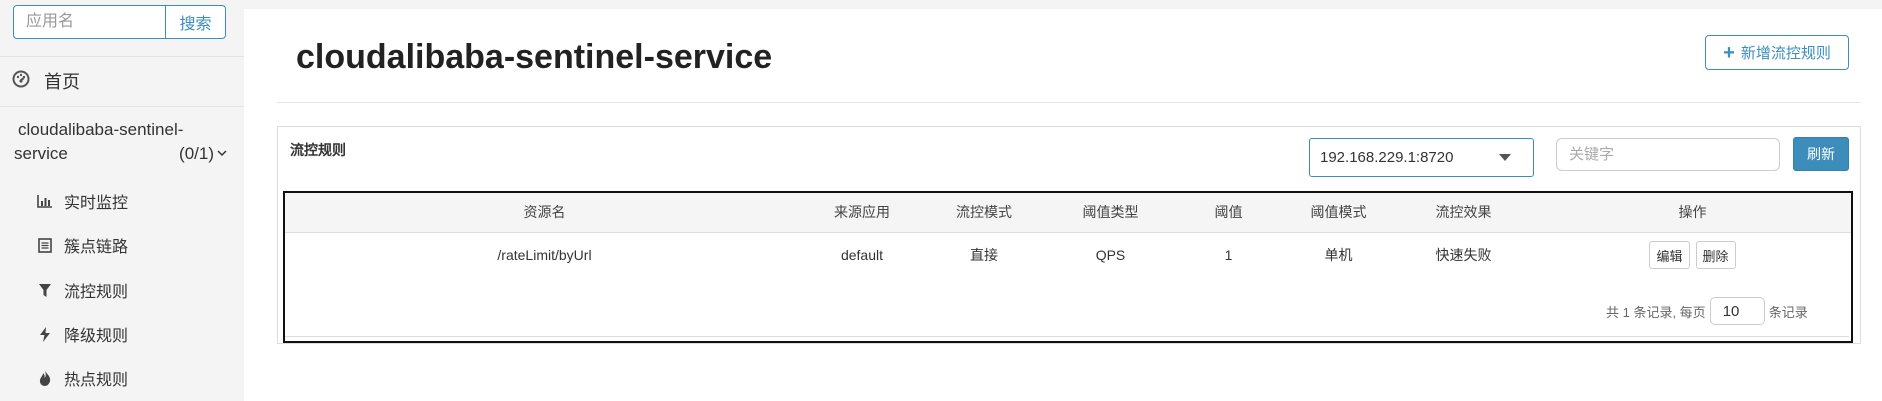  I want to click on sidebar-item-hotspot-rules: 热点规则, so click(82, 378).